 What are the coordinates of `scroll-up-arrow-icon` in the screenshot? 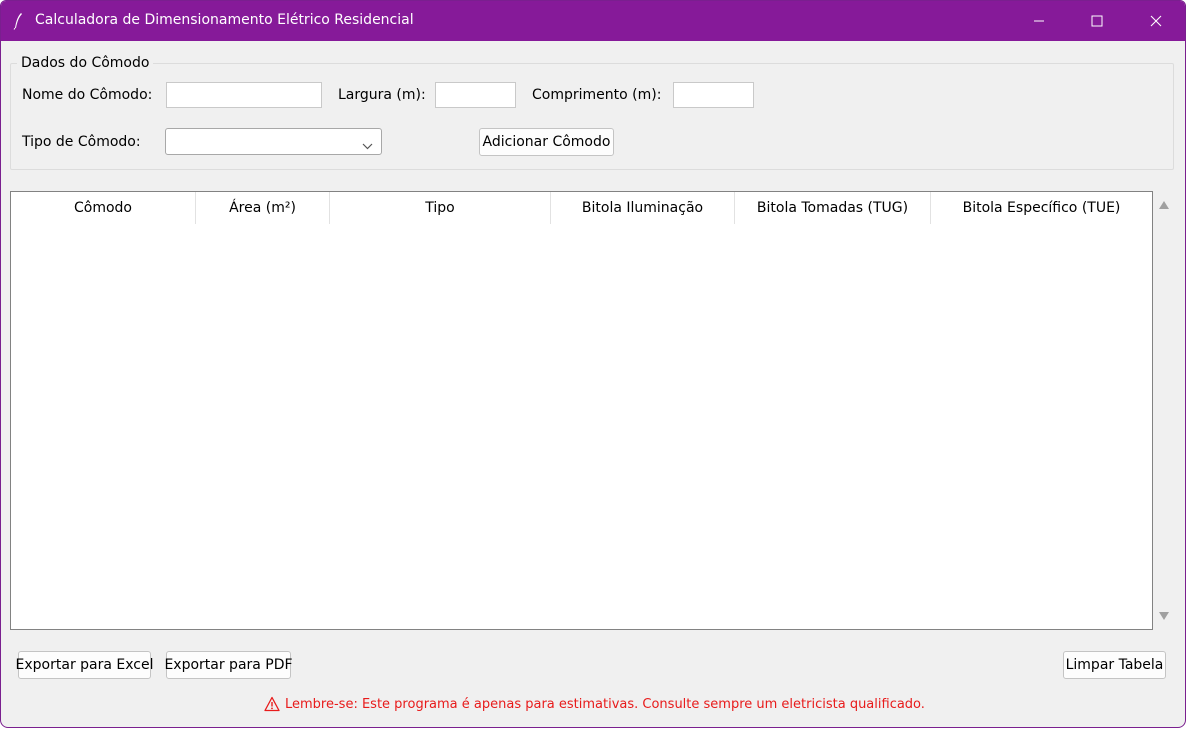 It's located at (1164, 205).